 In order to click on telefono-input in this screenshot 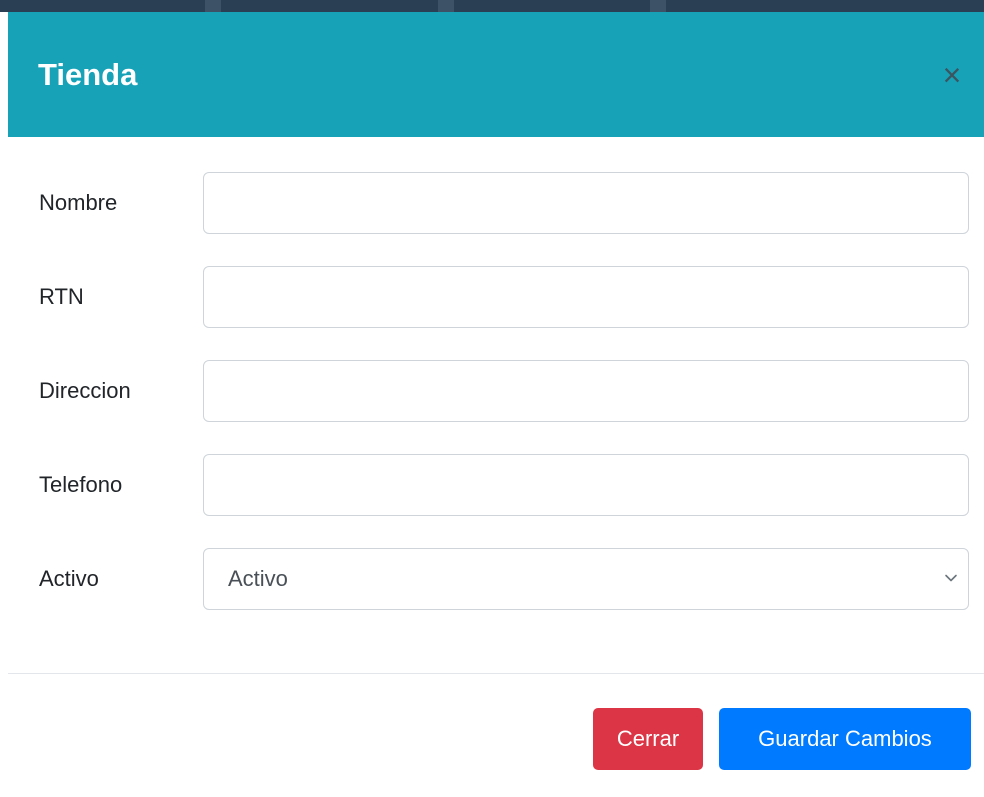, I will do `click(586, 485)`.